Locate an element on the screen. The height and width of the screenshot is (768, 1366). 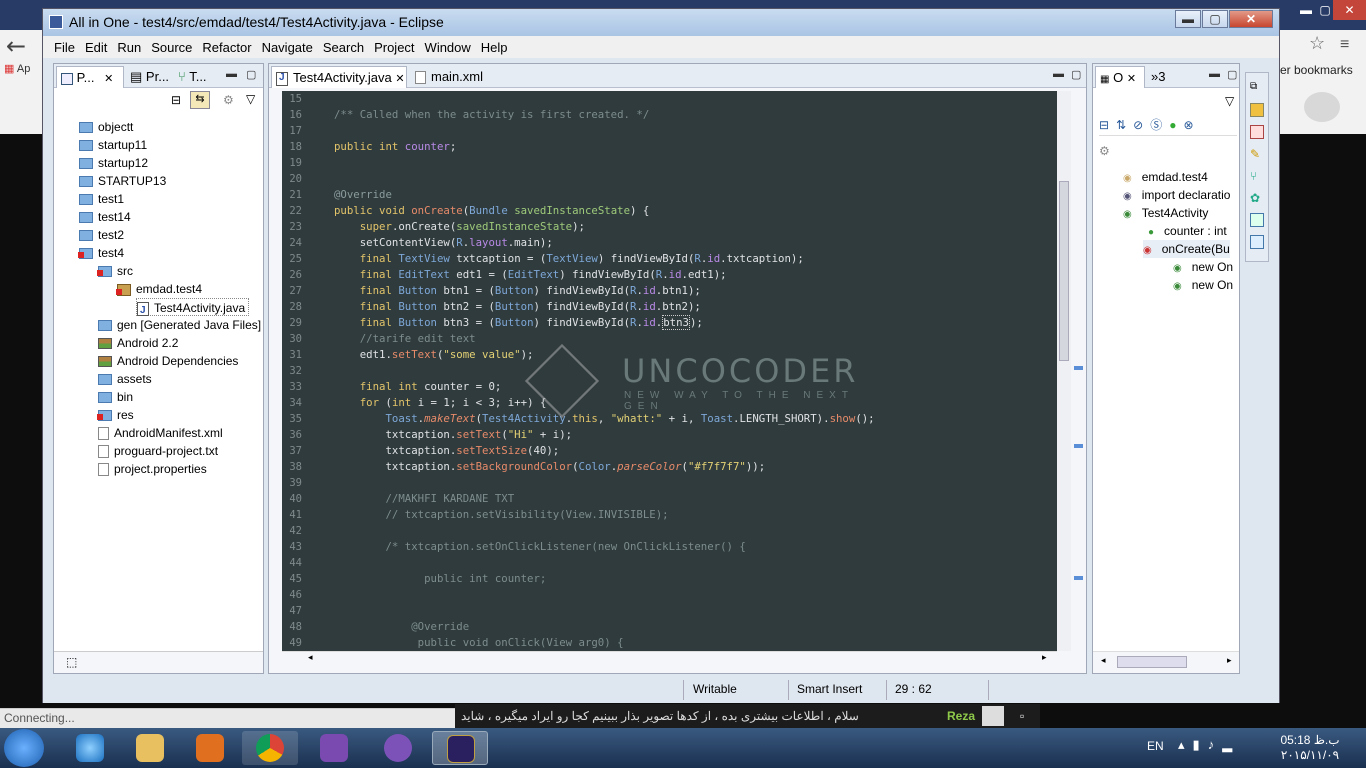
menu-run: Run is located at coordinates (129, 47).